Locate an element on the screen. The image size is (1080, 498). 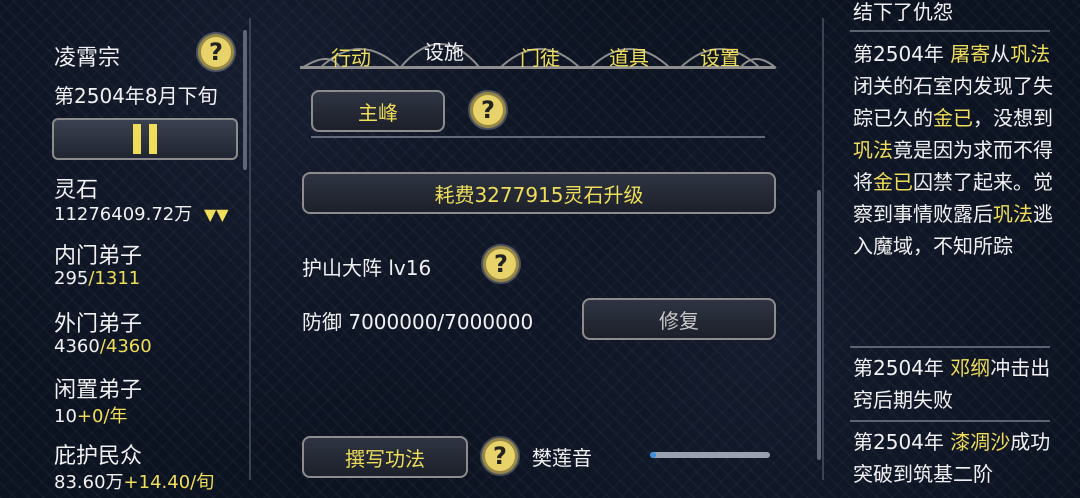
log-entry: 第2504年 邓纲冲击出窍后期失败 is located at coordinates (952, 384).